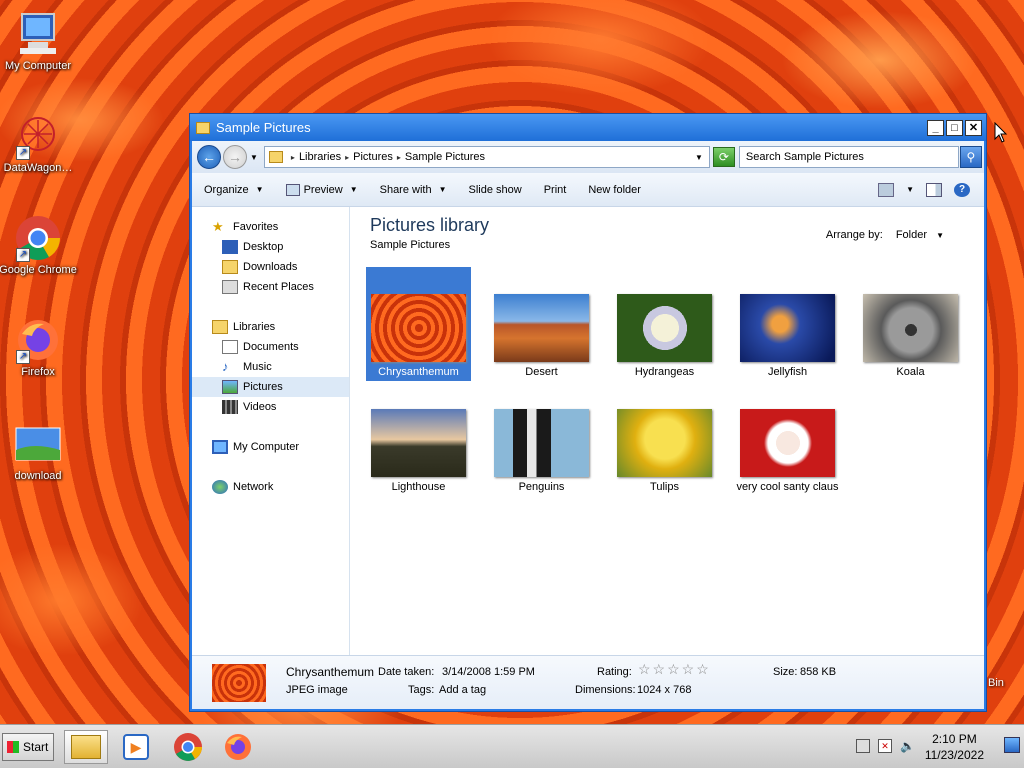 This screenshot has width=1024, height=768. What do you see at coordinates (910, 189) in the screenshot?
I see `view-dropdown-icon: ▼` at bounding box center [910, 189].